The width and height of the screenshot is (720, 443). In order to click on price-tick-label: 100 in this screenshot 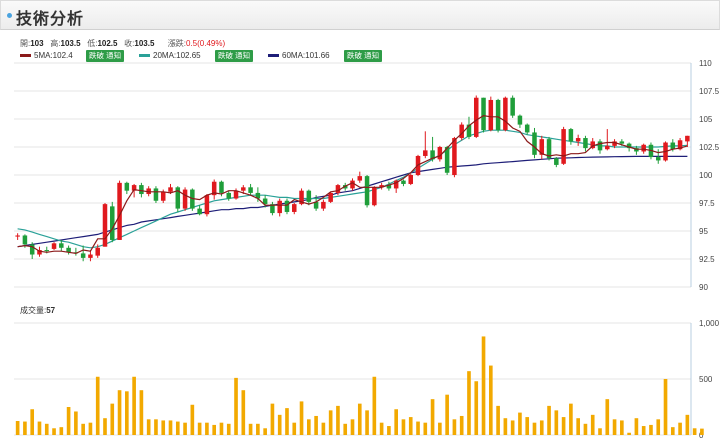, I will do `click(706, 175)`.